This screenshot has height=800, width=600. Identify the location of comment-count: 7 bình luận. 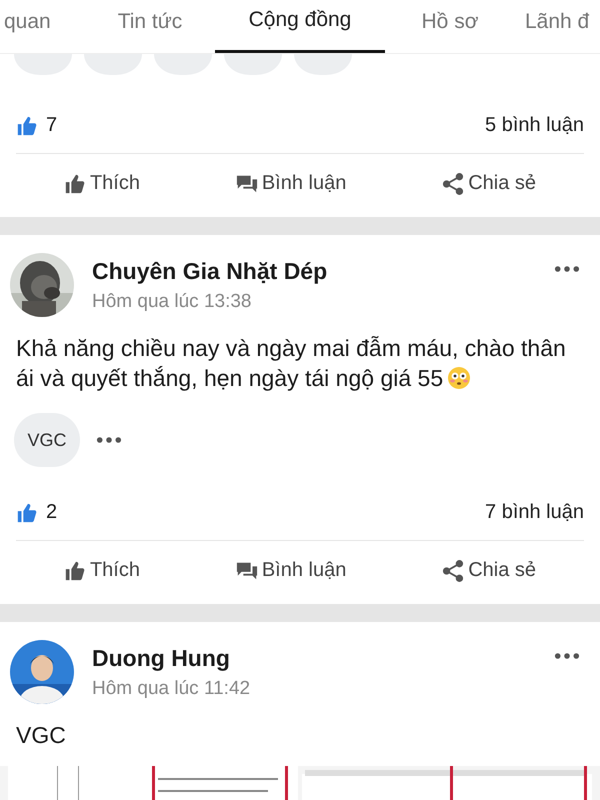
(534, 512).